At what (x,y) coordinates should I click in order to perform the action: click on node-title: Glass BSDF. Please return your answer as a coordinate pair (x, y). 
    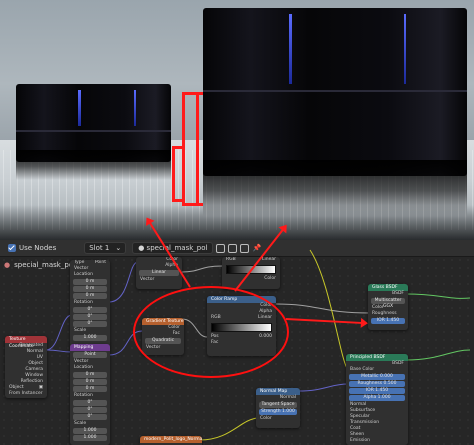
    Looking at the image, I should click on (388, 287).